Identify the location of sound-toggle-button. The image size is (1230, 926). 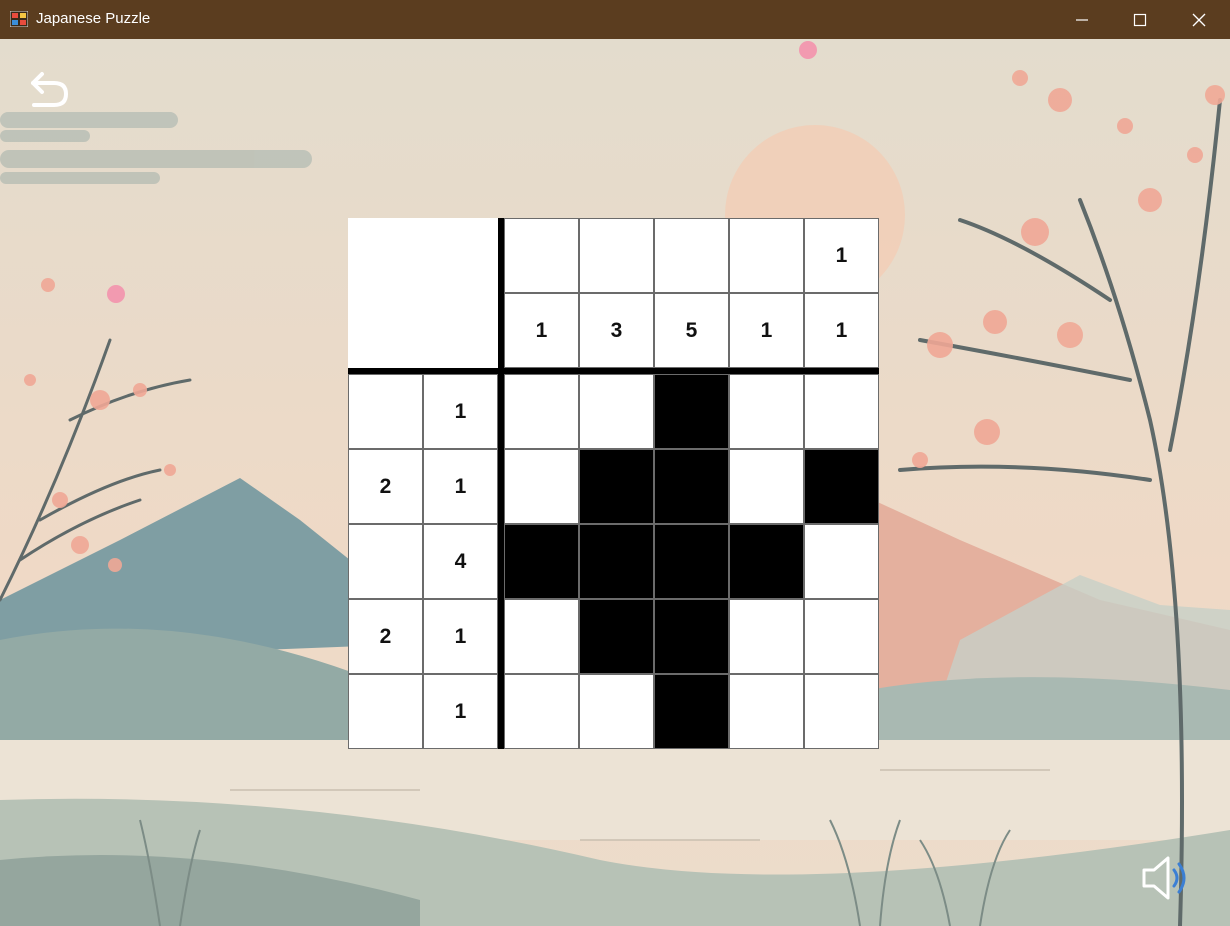
(1167, 878).